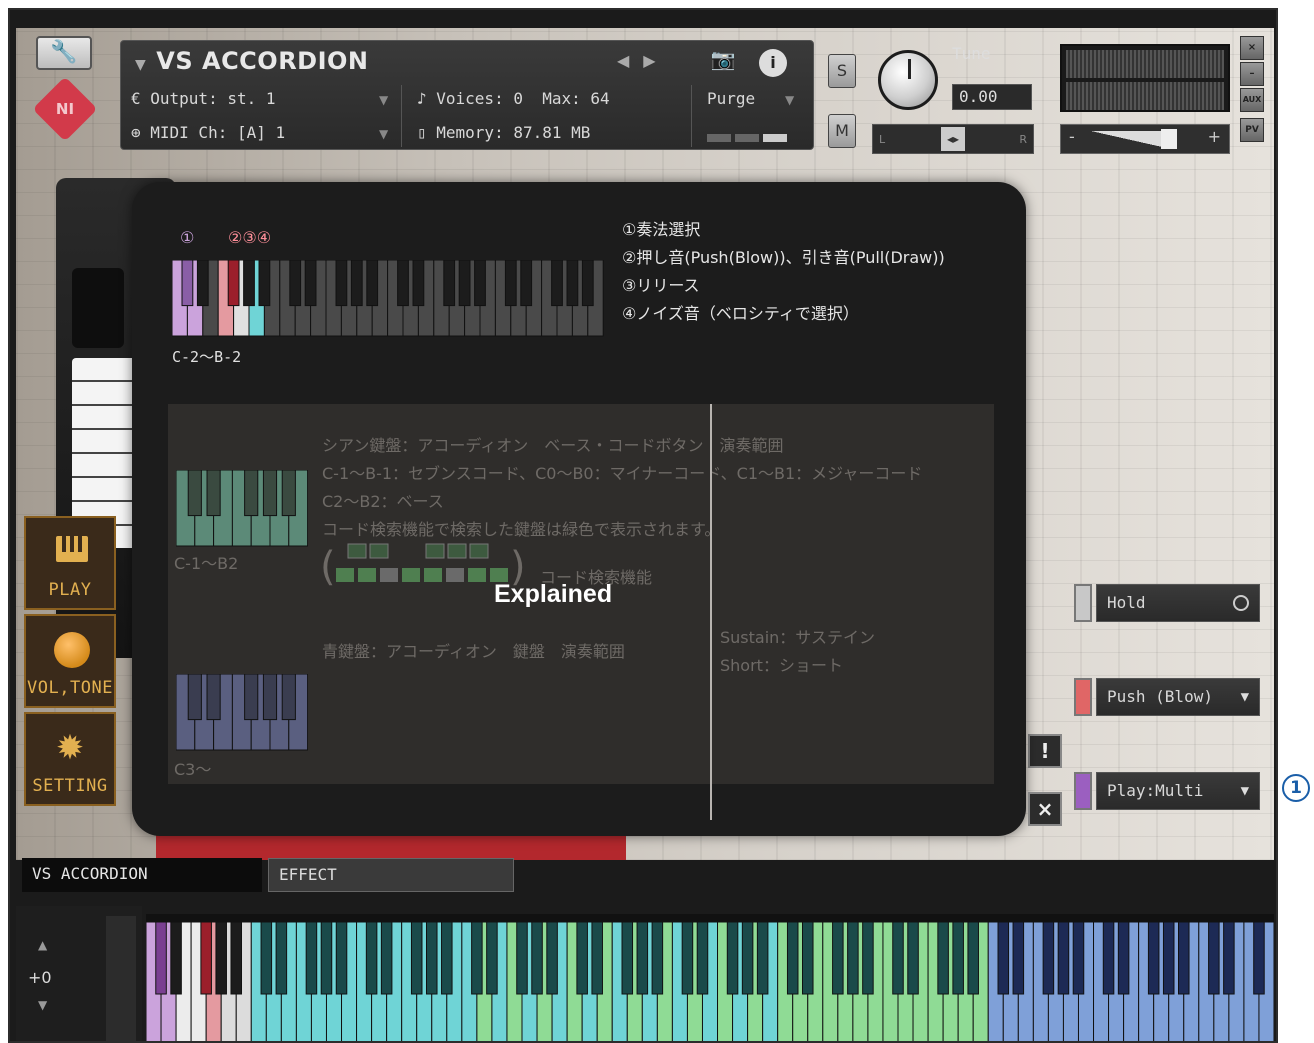  Describe the element at coordinates (473, 651) in the screenshot. I see `blue-title: 青鍵盤：アコーディオン 鍵盤 演奏範囲` at that location.